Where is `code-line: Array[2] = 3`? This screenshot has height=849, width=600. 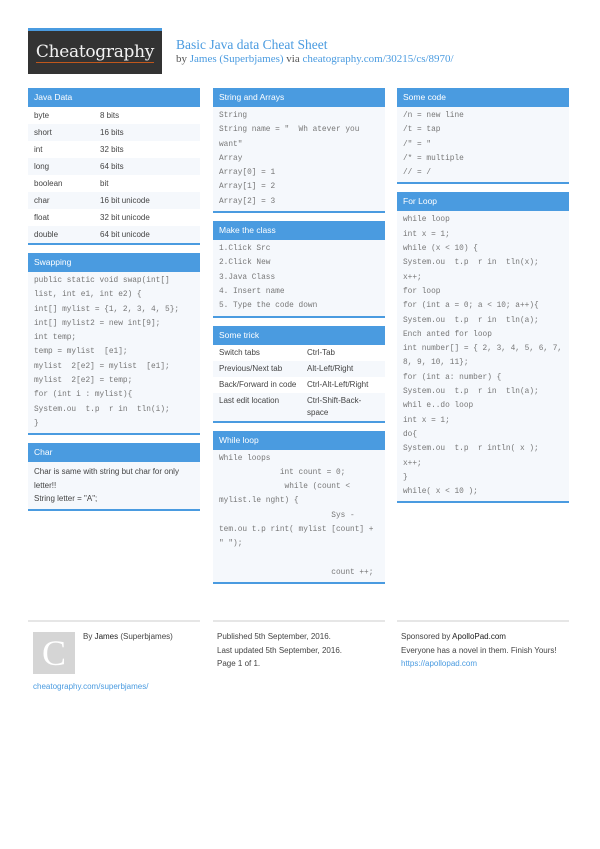
code-line: Array[2] = 3 is located at coordinates (247, 201).